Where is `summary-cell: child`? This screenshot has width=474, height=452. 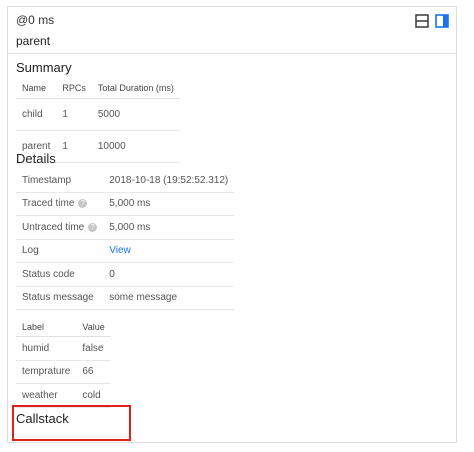 summary-cell: child is located at coordinates (36, 114).